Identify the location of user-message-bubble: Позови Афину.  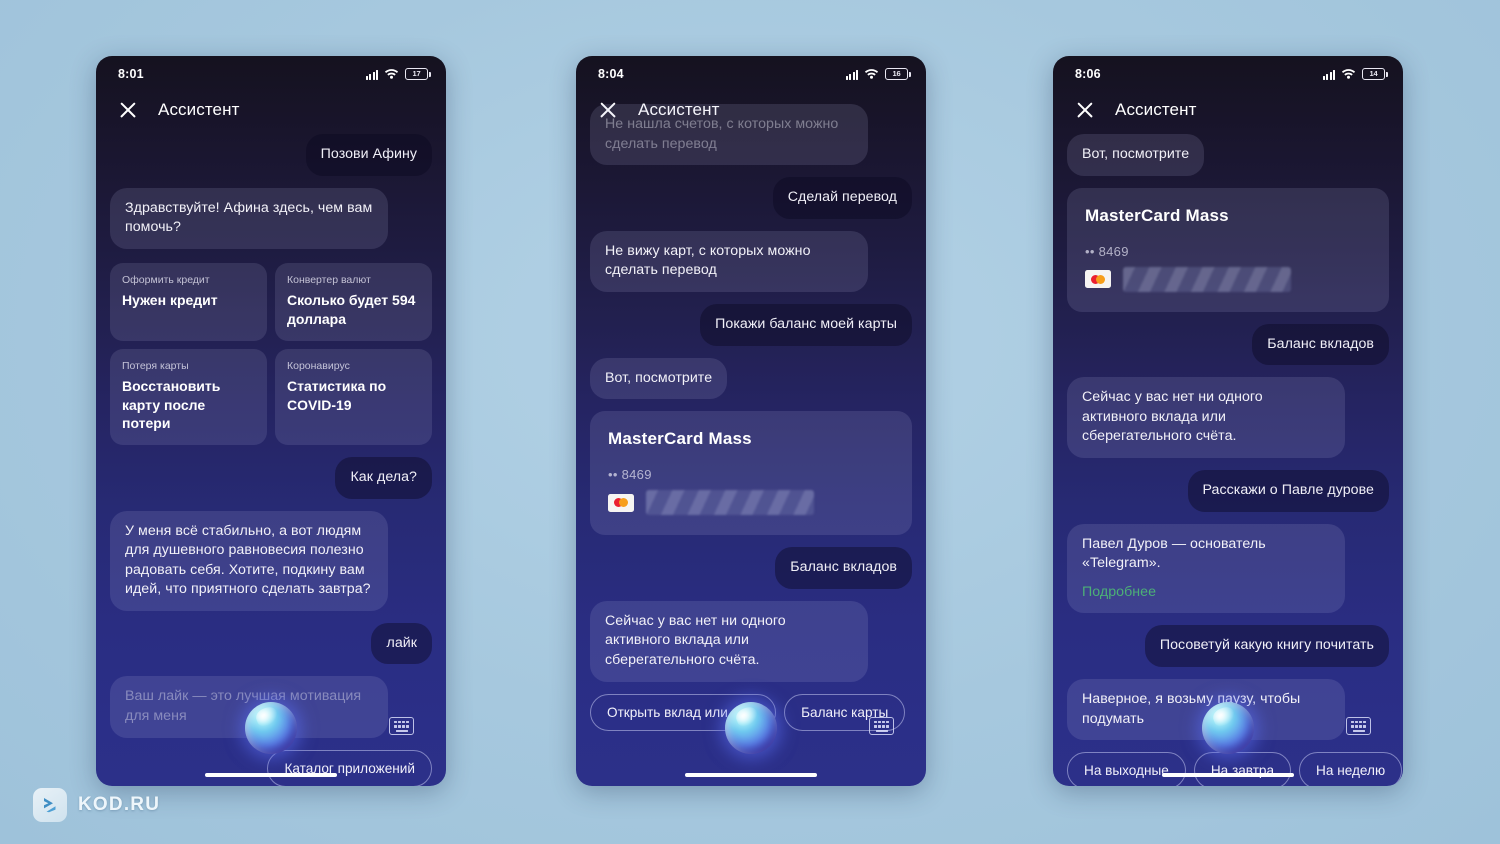
(368, 155).